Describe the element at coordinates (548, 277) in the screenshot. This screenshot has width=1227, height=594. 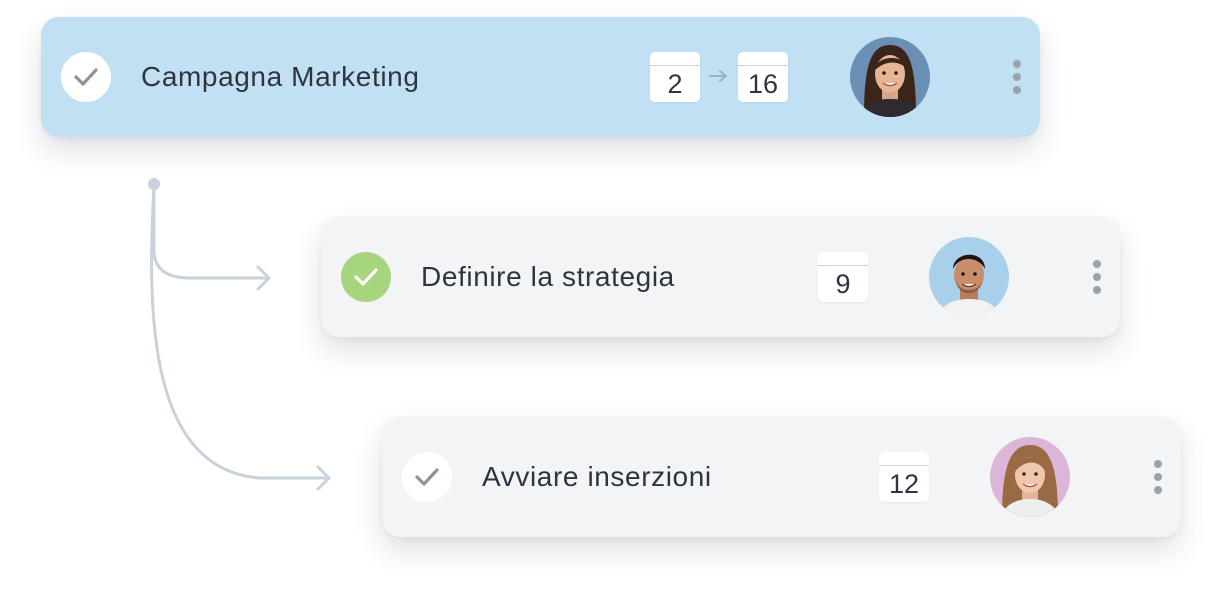
I see `task-title: Definire la strategia` at that location.